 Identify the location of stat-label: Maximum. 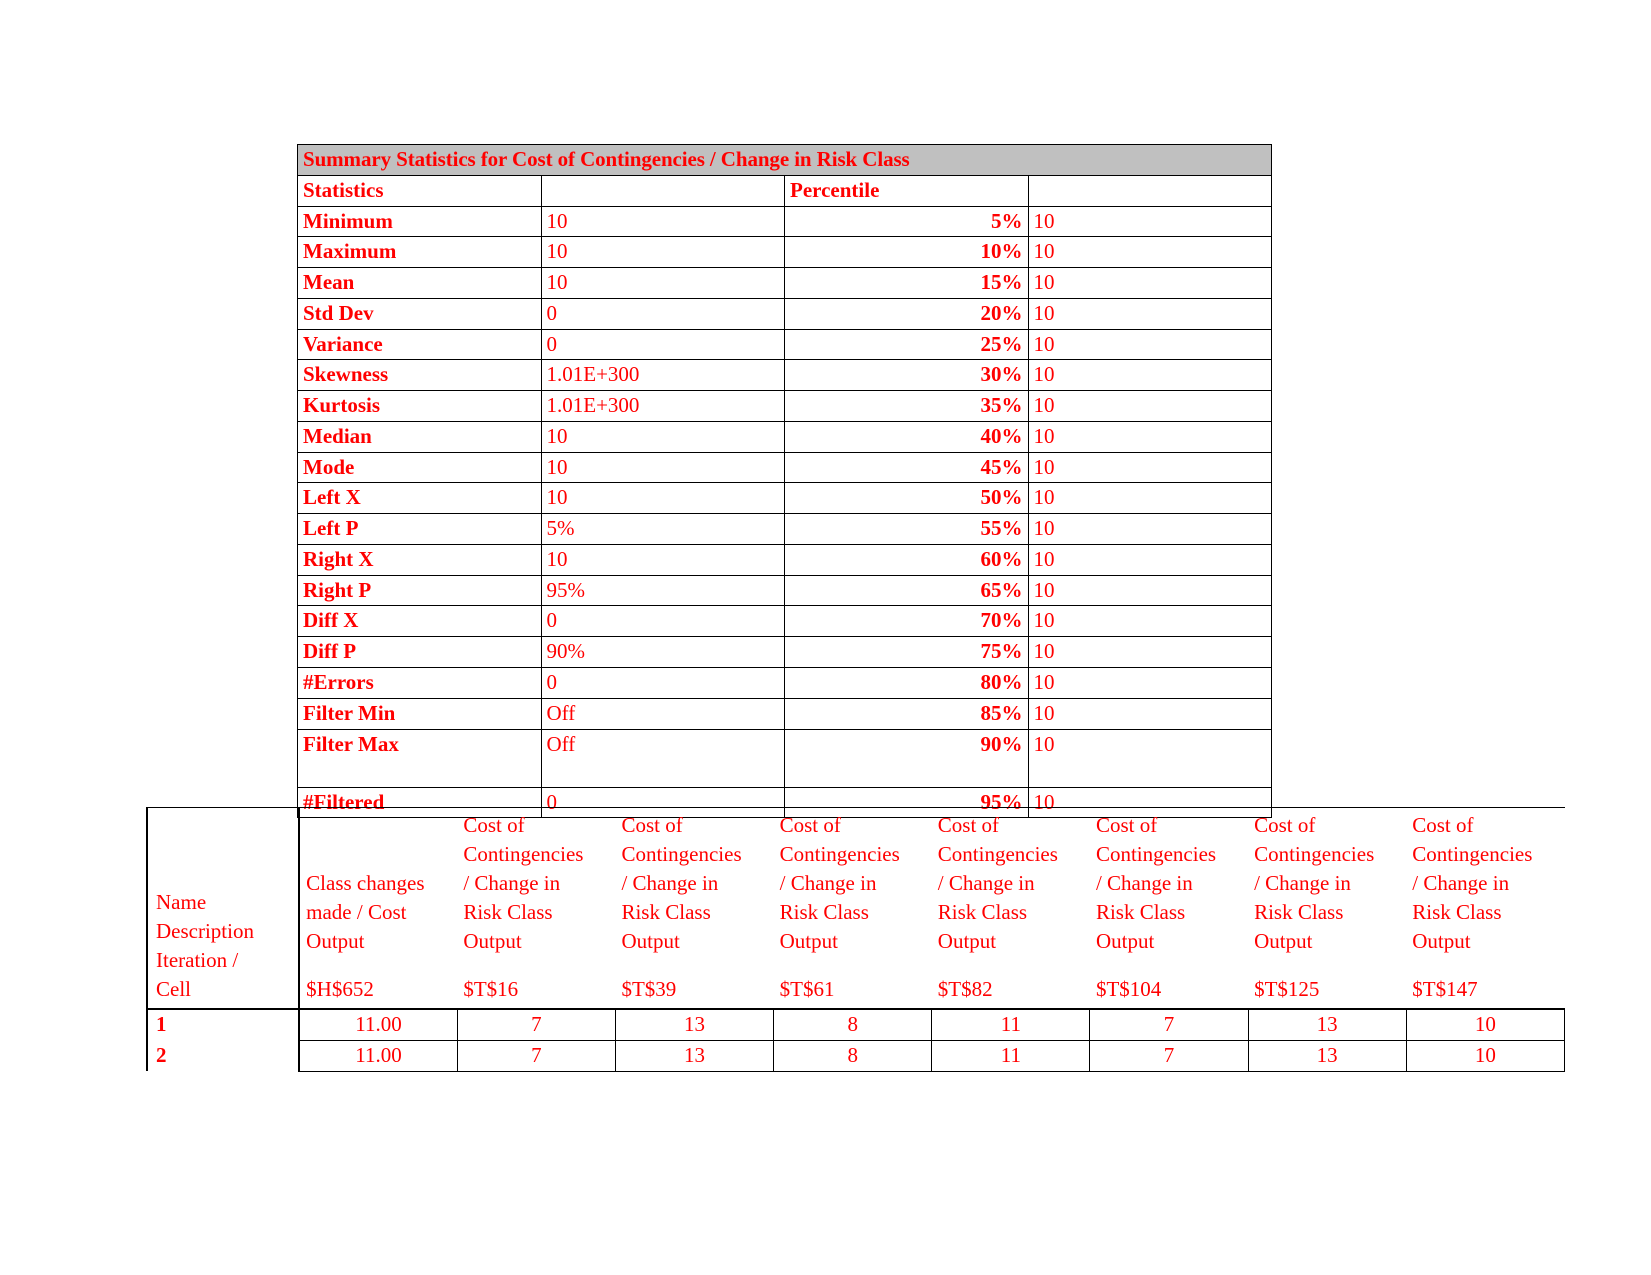
(419, 252).